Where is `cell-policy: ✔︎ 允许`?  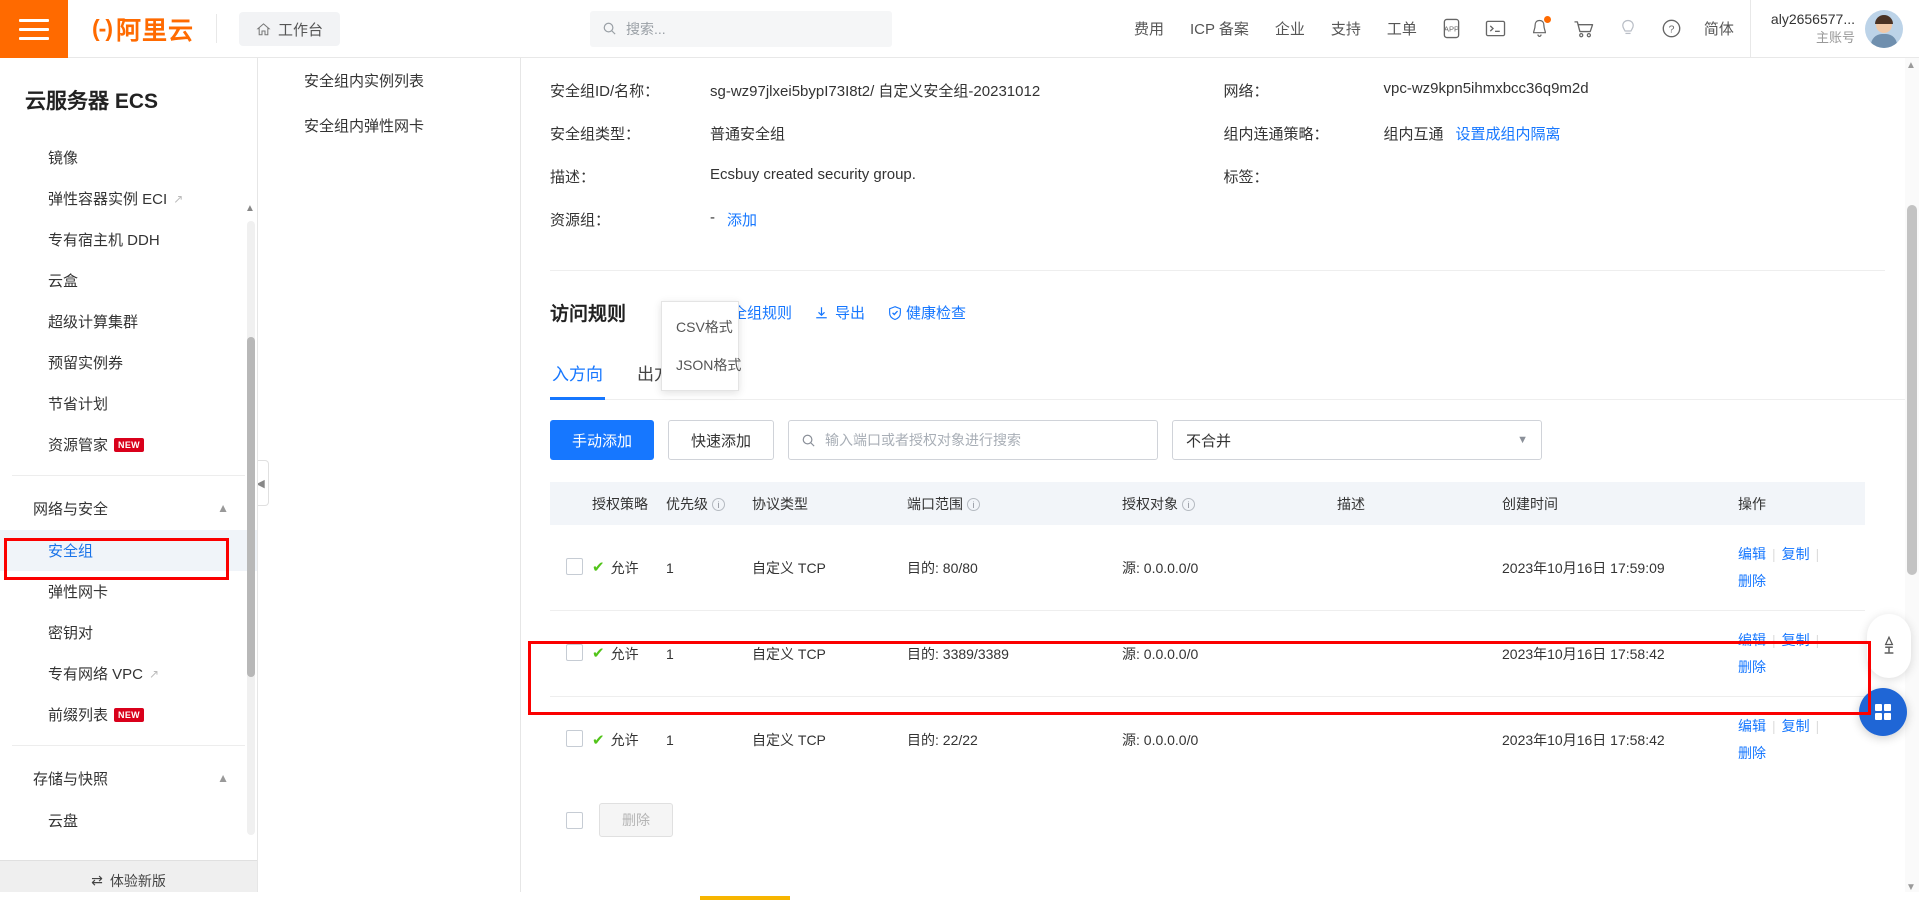 cell-policy: ✔︎ 允许 is located at coordinates (629, 740).